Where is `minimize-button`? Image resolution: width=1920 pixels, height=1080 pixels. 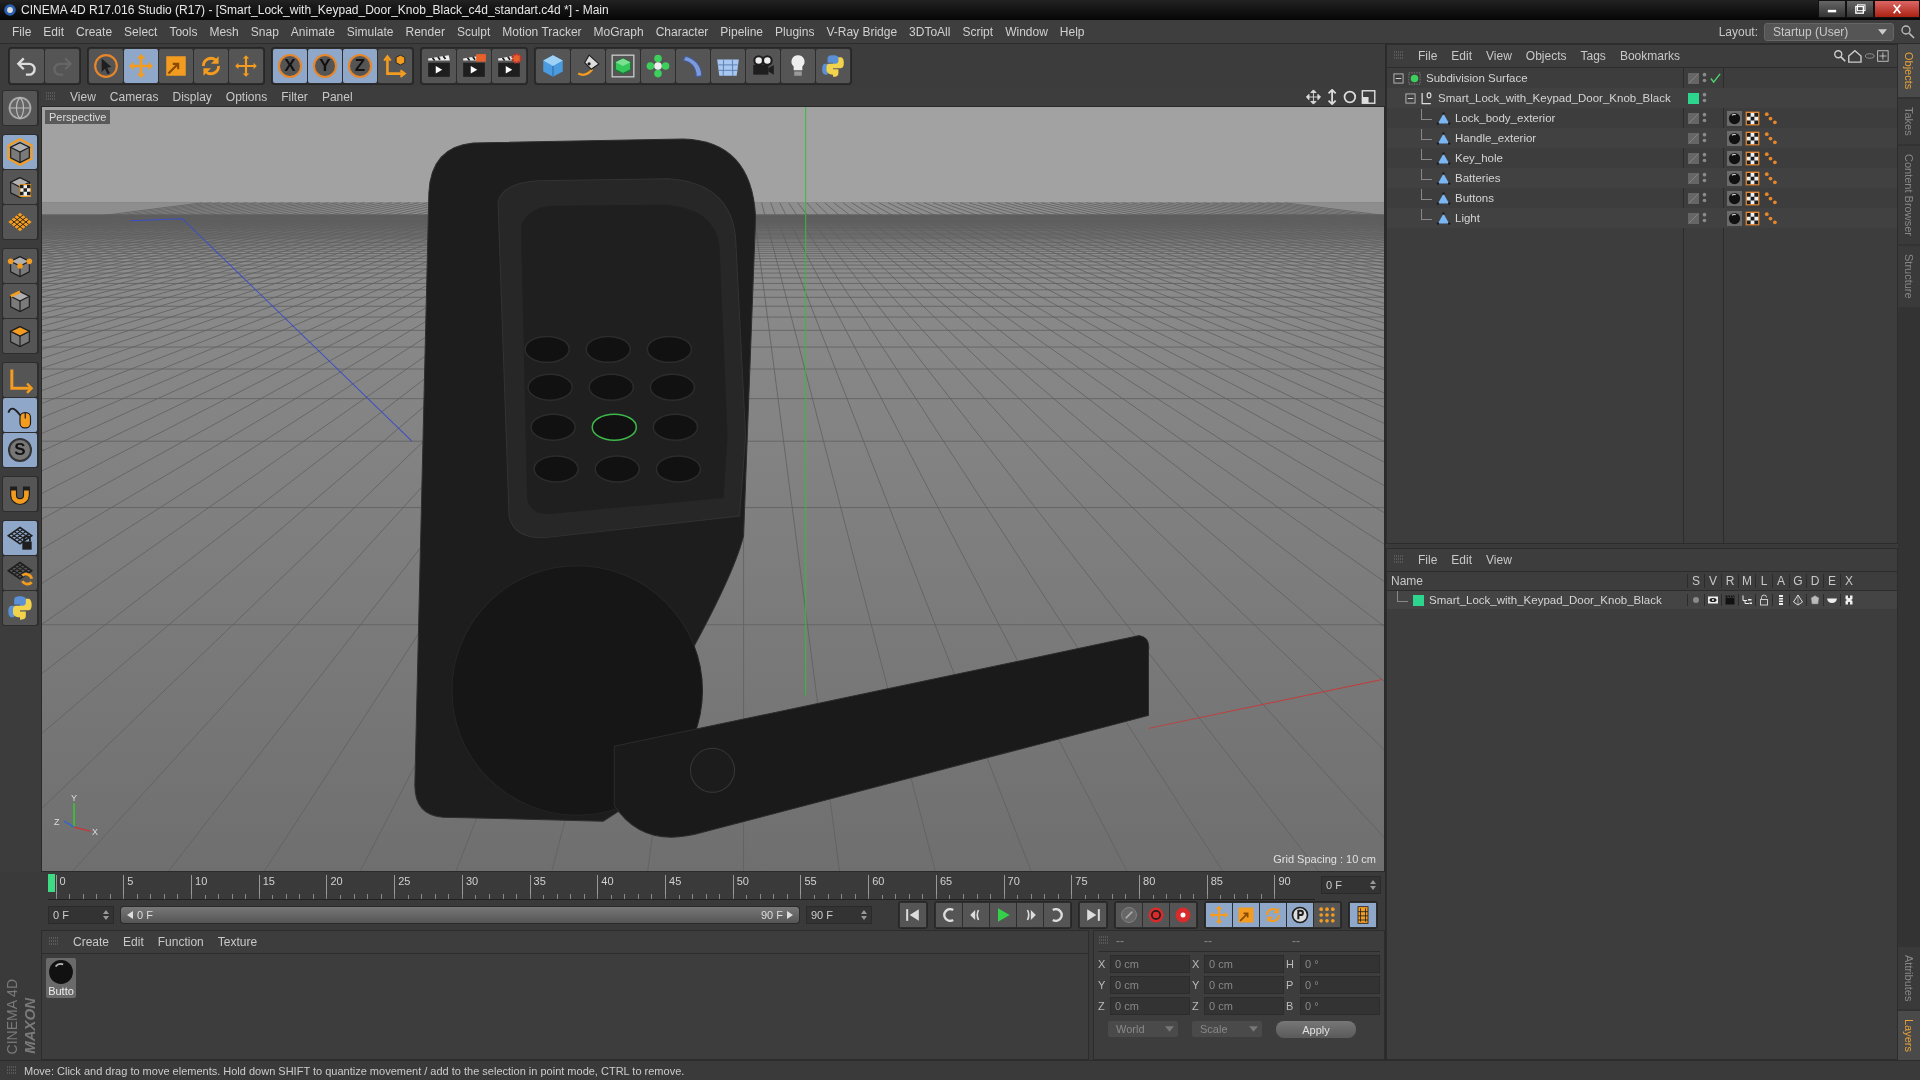 minimize-button is located at coordinates (1832, 9).